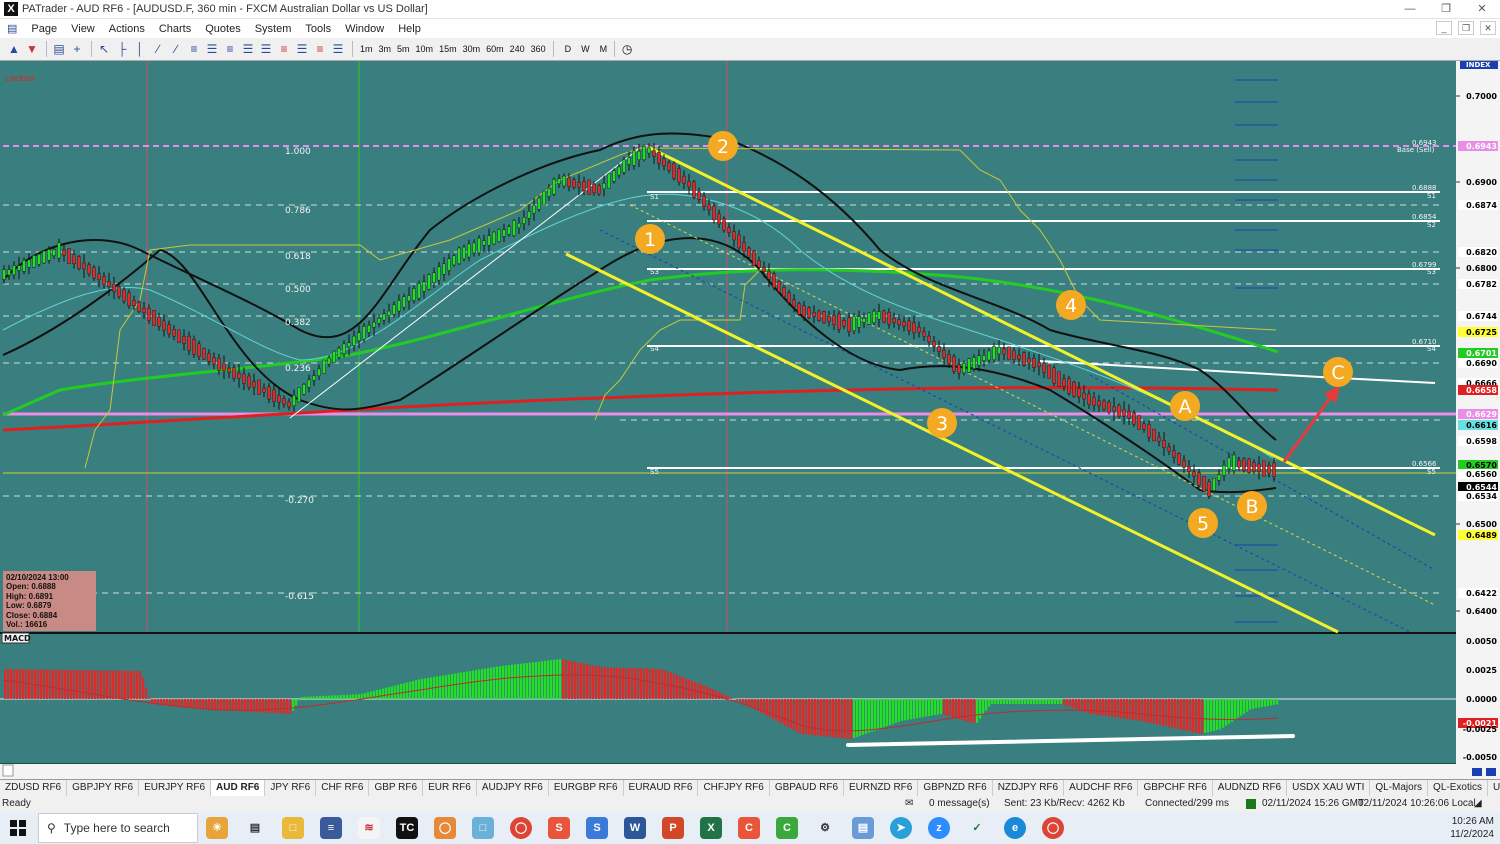  Describe the element at coordinates (366, 49) in the screenshot. I see `timeframe-1m: 1m` at that location.